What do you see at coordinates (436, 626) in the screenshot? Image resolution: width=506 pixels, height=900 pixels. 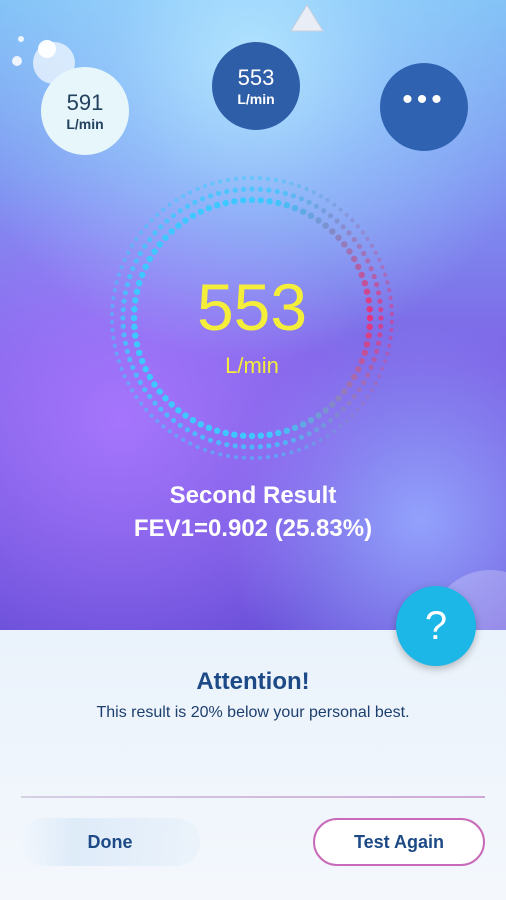 I see `help-button: ?` at bounding box center [436, 626].